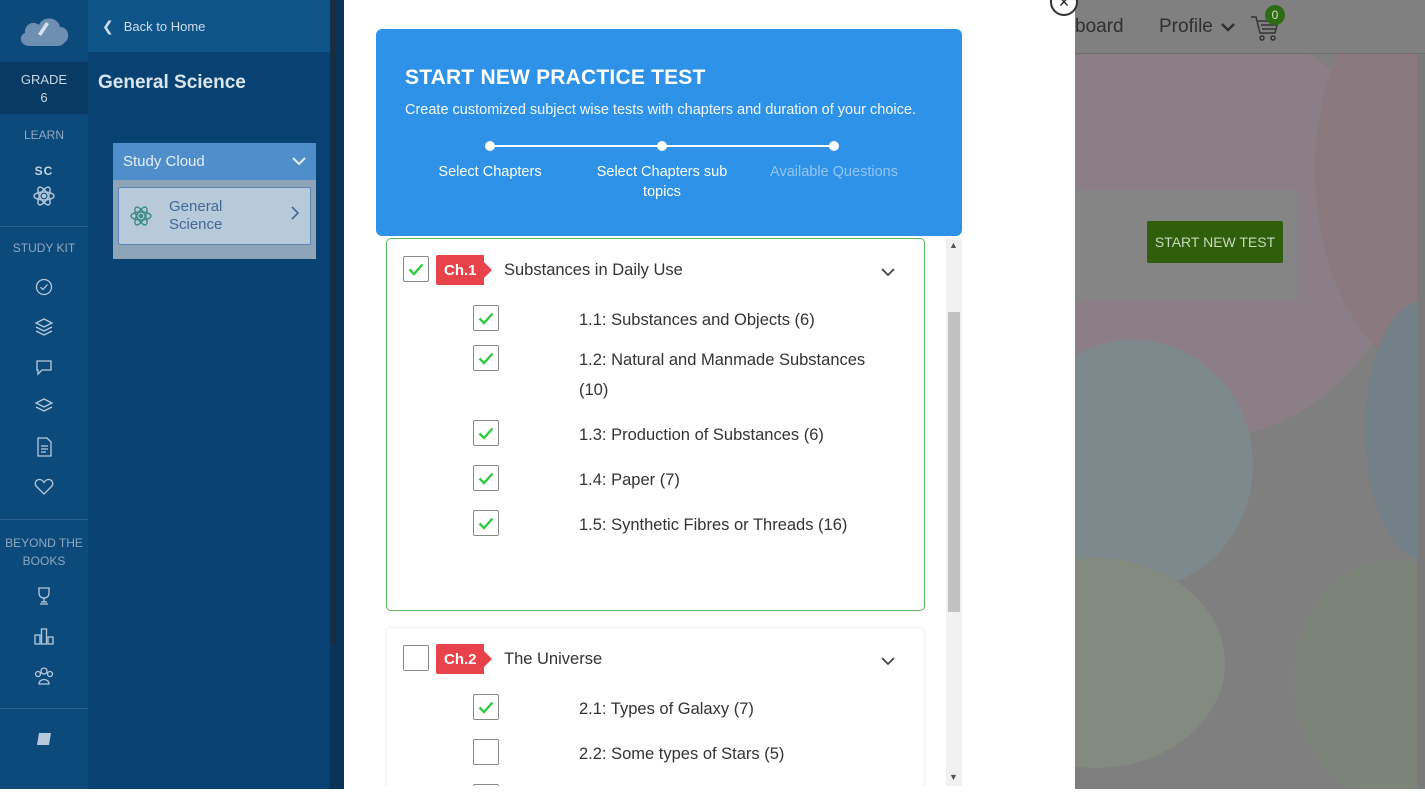 Image resolution: width=1425 pixels, height=792 pixels. Describe the element at coordinates (555, 77) in the screenshot. I see `modal-title: START NEW PRACTICE TEST` at that location.